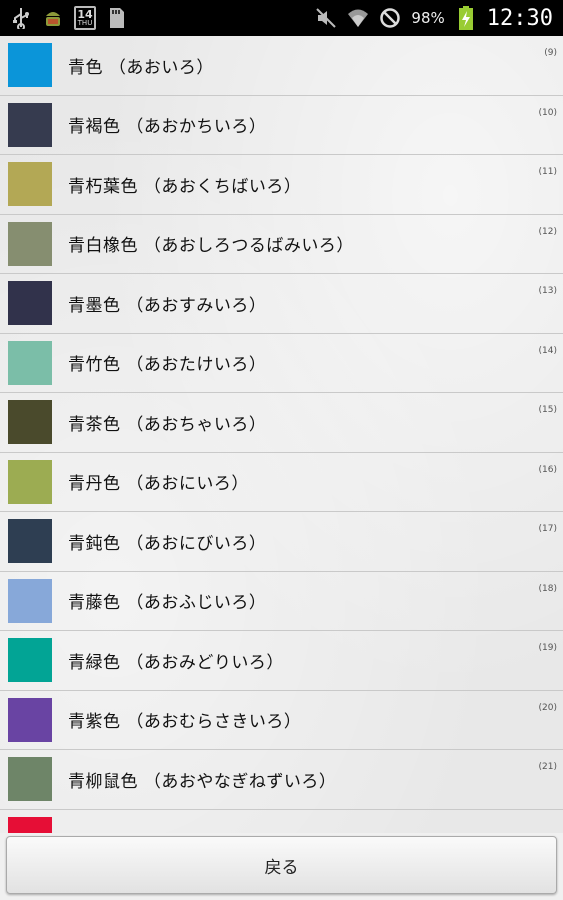  What do you see at coordinates (547, 291) in the screenshot?
I see `color-index: (13)` at bounding box center [547, 291].